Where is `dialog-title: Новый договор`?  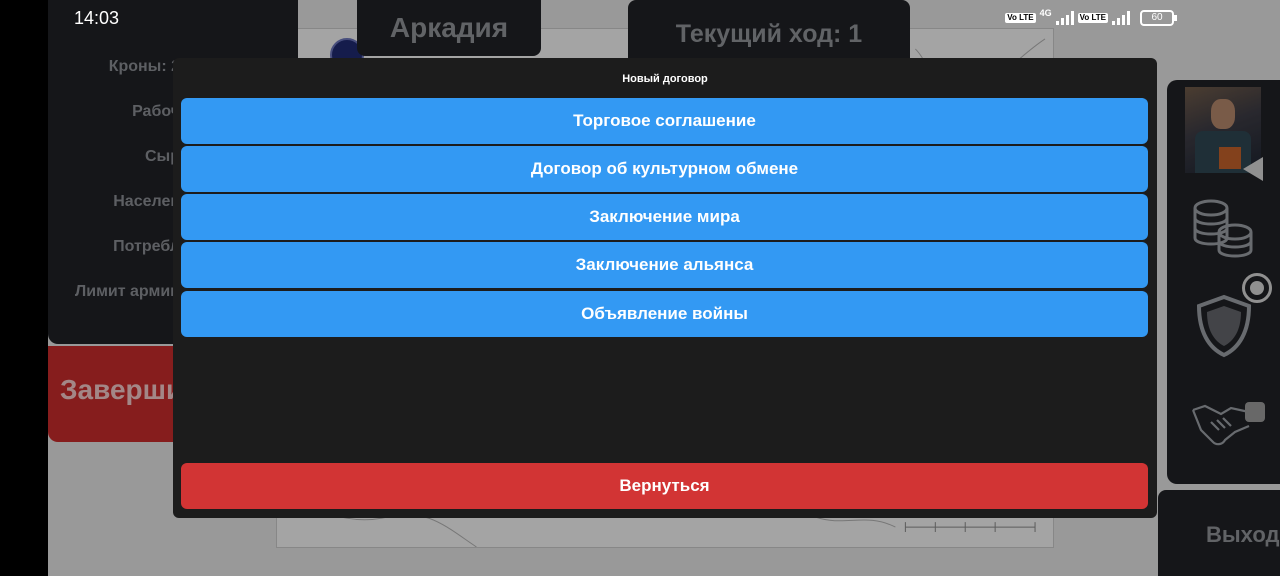
dialog-title: Новый договор is located at coordinates (665, 79).